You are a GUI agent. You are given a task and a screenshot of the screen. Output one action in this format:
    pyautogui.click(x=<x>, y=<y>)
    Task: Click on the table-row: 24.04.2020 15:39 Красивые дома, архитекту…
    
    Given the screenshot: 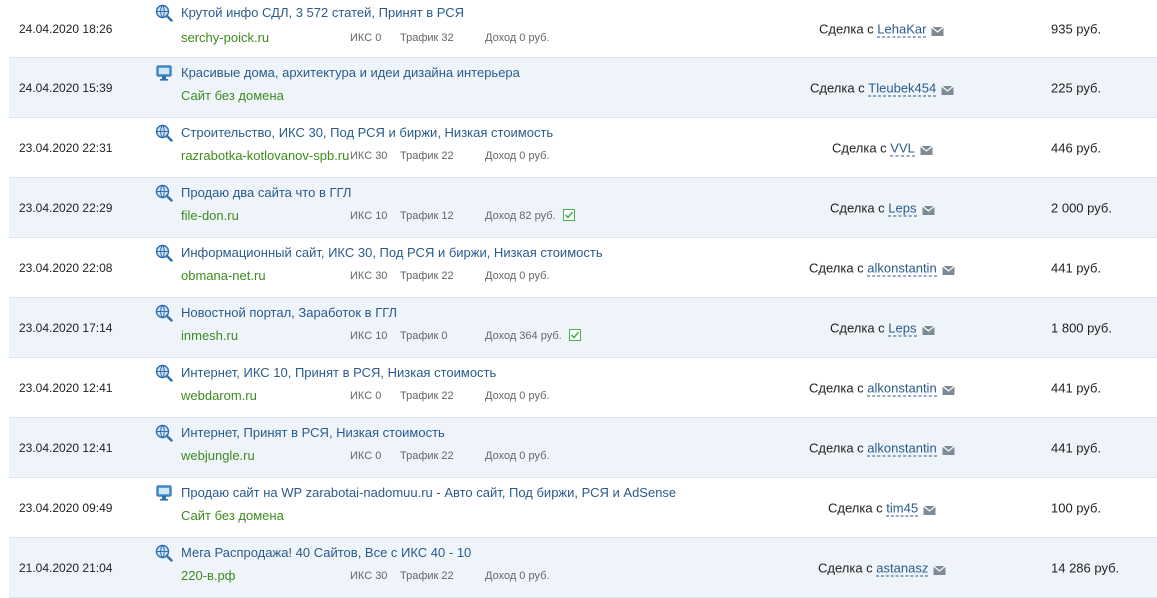 What is the action you would take?
    pyautogui.click(x=583, y=88)
    